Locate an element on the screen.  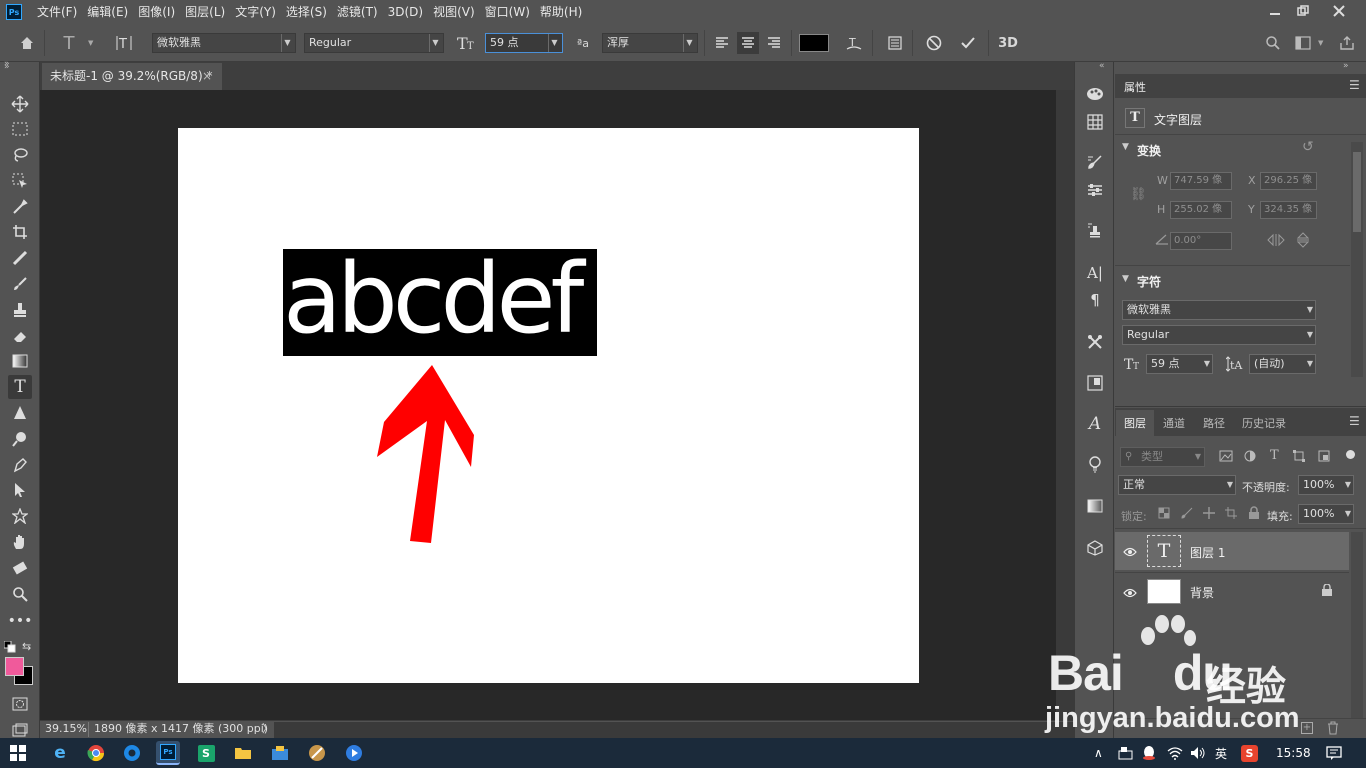
swap-colors-icon: ⇆ is located at coordinates (26, 646).